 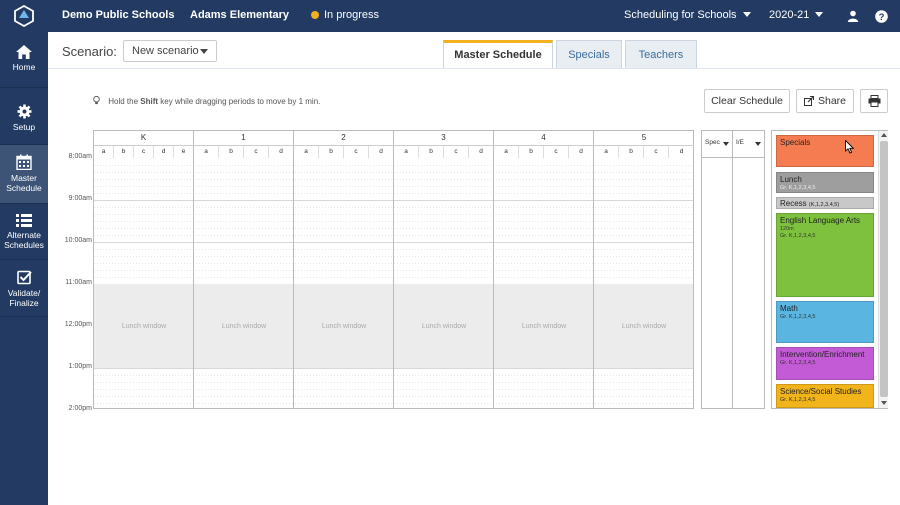 What do you see at coordinates (748, 144) in the screenshot?
I see `ie-column-header: I/E` at bounding box center [748, 144].